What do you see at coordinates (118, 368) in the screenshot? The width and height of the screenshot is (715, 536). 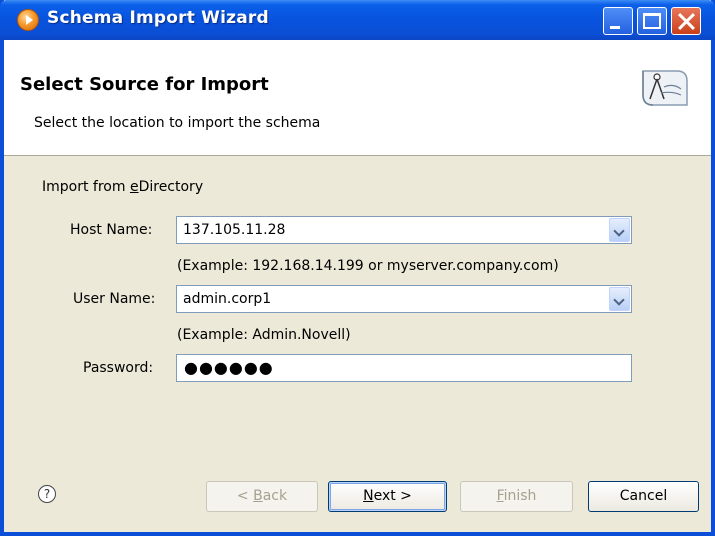 I see `password-label: Password:` at bounding box center [118, 368].